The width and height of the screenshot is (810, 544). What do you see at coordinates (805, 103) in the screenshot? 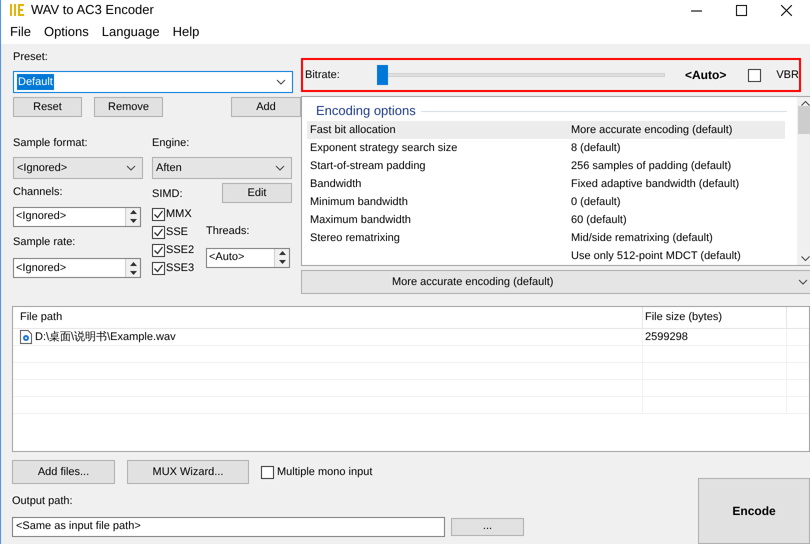
I see `scroll-up-icon` at bounding box center [805, 103].